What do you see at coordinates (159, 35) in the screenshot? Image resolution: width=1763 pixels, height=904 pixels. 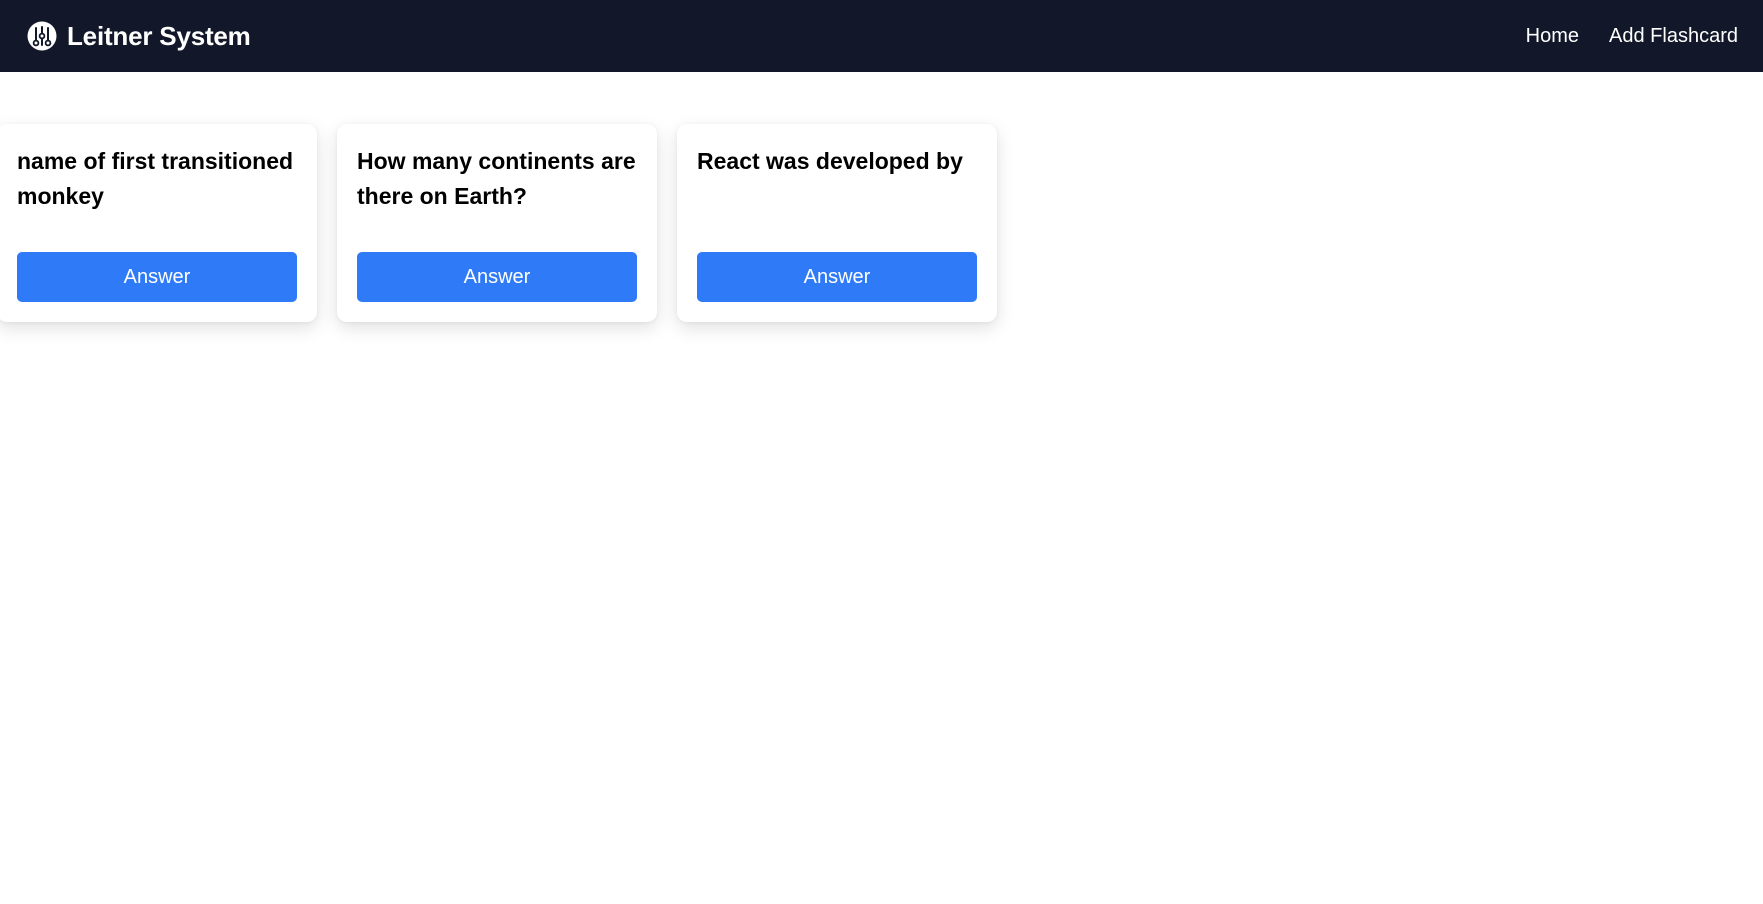 I see `brand-title: Leitner System` at bounding box center [159, 35].